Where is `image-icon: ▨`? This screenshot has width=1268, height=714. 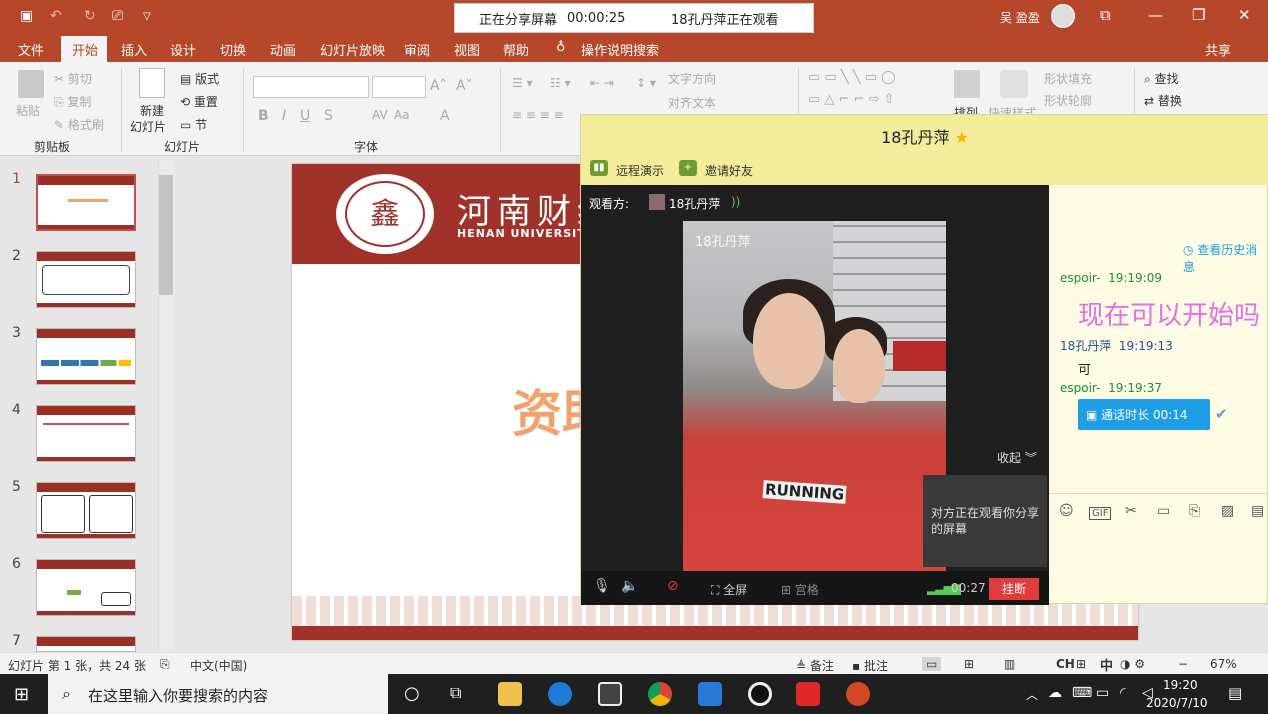
image-icon: ▨ is located at coordinates (1227, 511).